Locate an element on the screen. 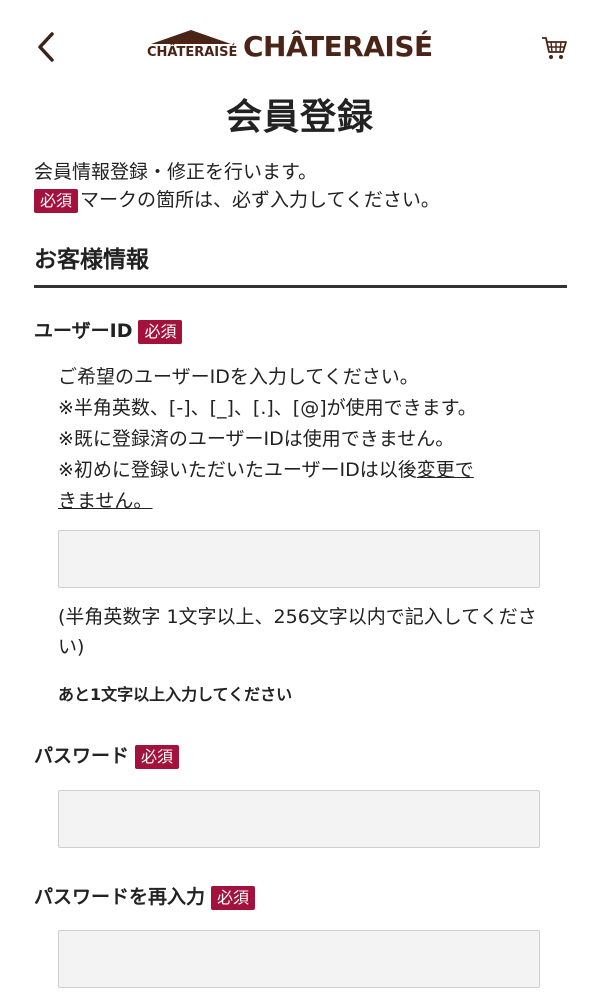 The height and width of the screenshot is (1000, 600). back-button is located at coordinates (49, 48).